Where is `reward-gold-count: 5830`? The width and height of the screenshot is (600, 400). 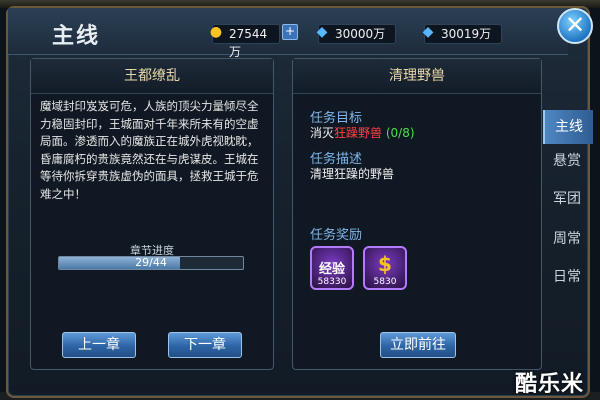 reward-gold-count: 5830 is located at coordinates (385, 282).